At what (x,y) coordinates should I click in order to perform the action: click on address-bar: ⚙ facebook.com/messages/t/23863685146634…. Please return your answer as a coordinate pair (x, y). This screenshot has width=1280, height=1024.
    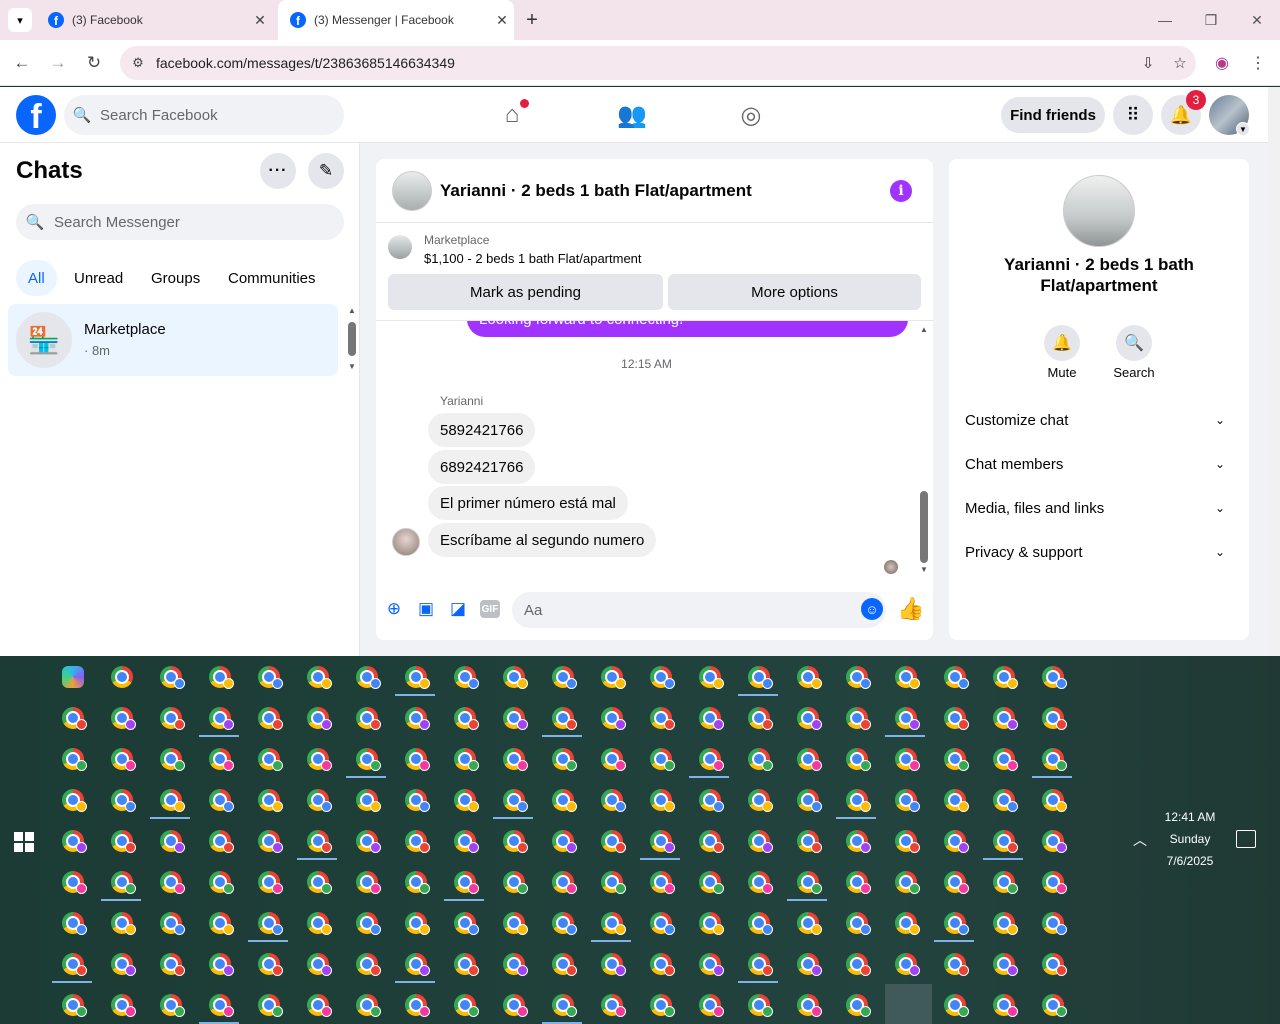
    Looking at the image, I should click on (658, 63).